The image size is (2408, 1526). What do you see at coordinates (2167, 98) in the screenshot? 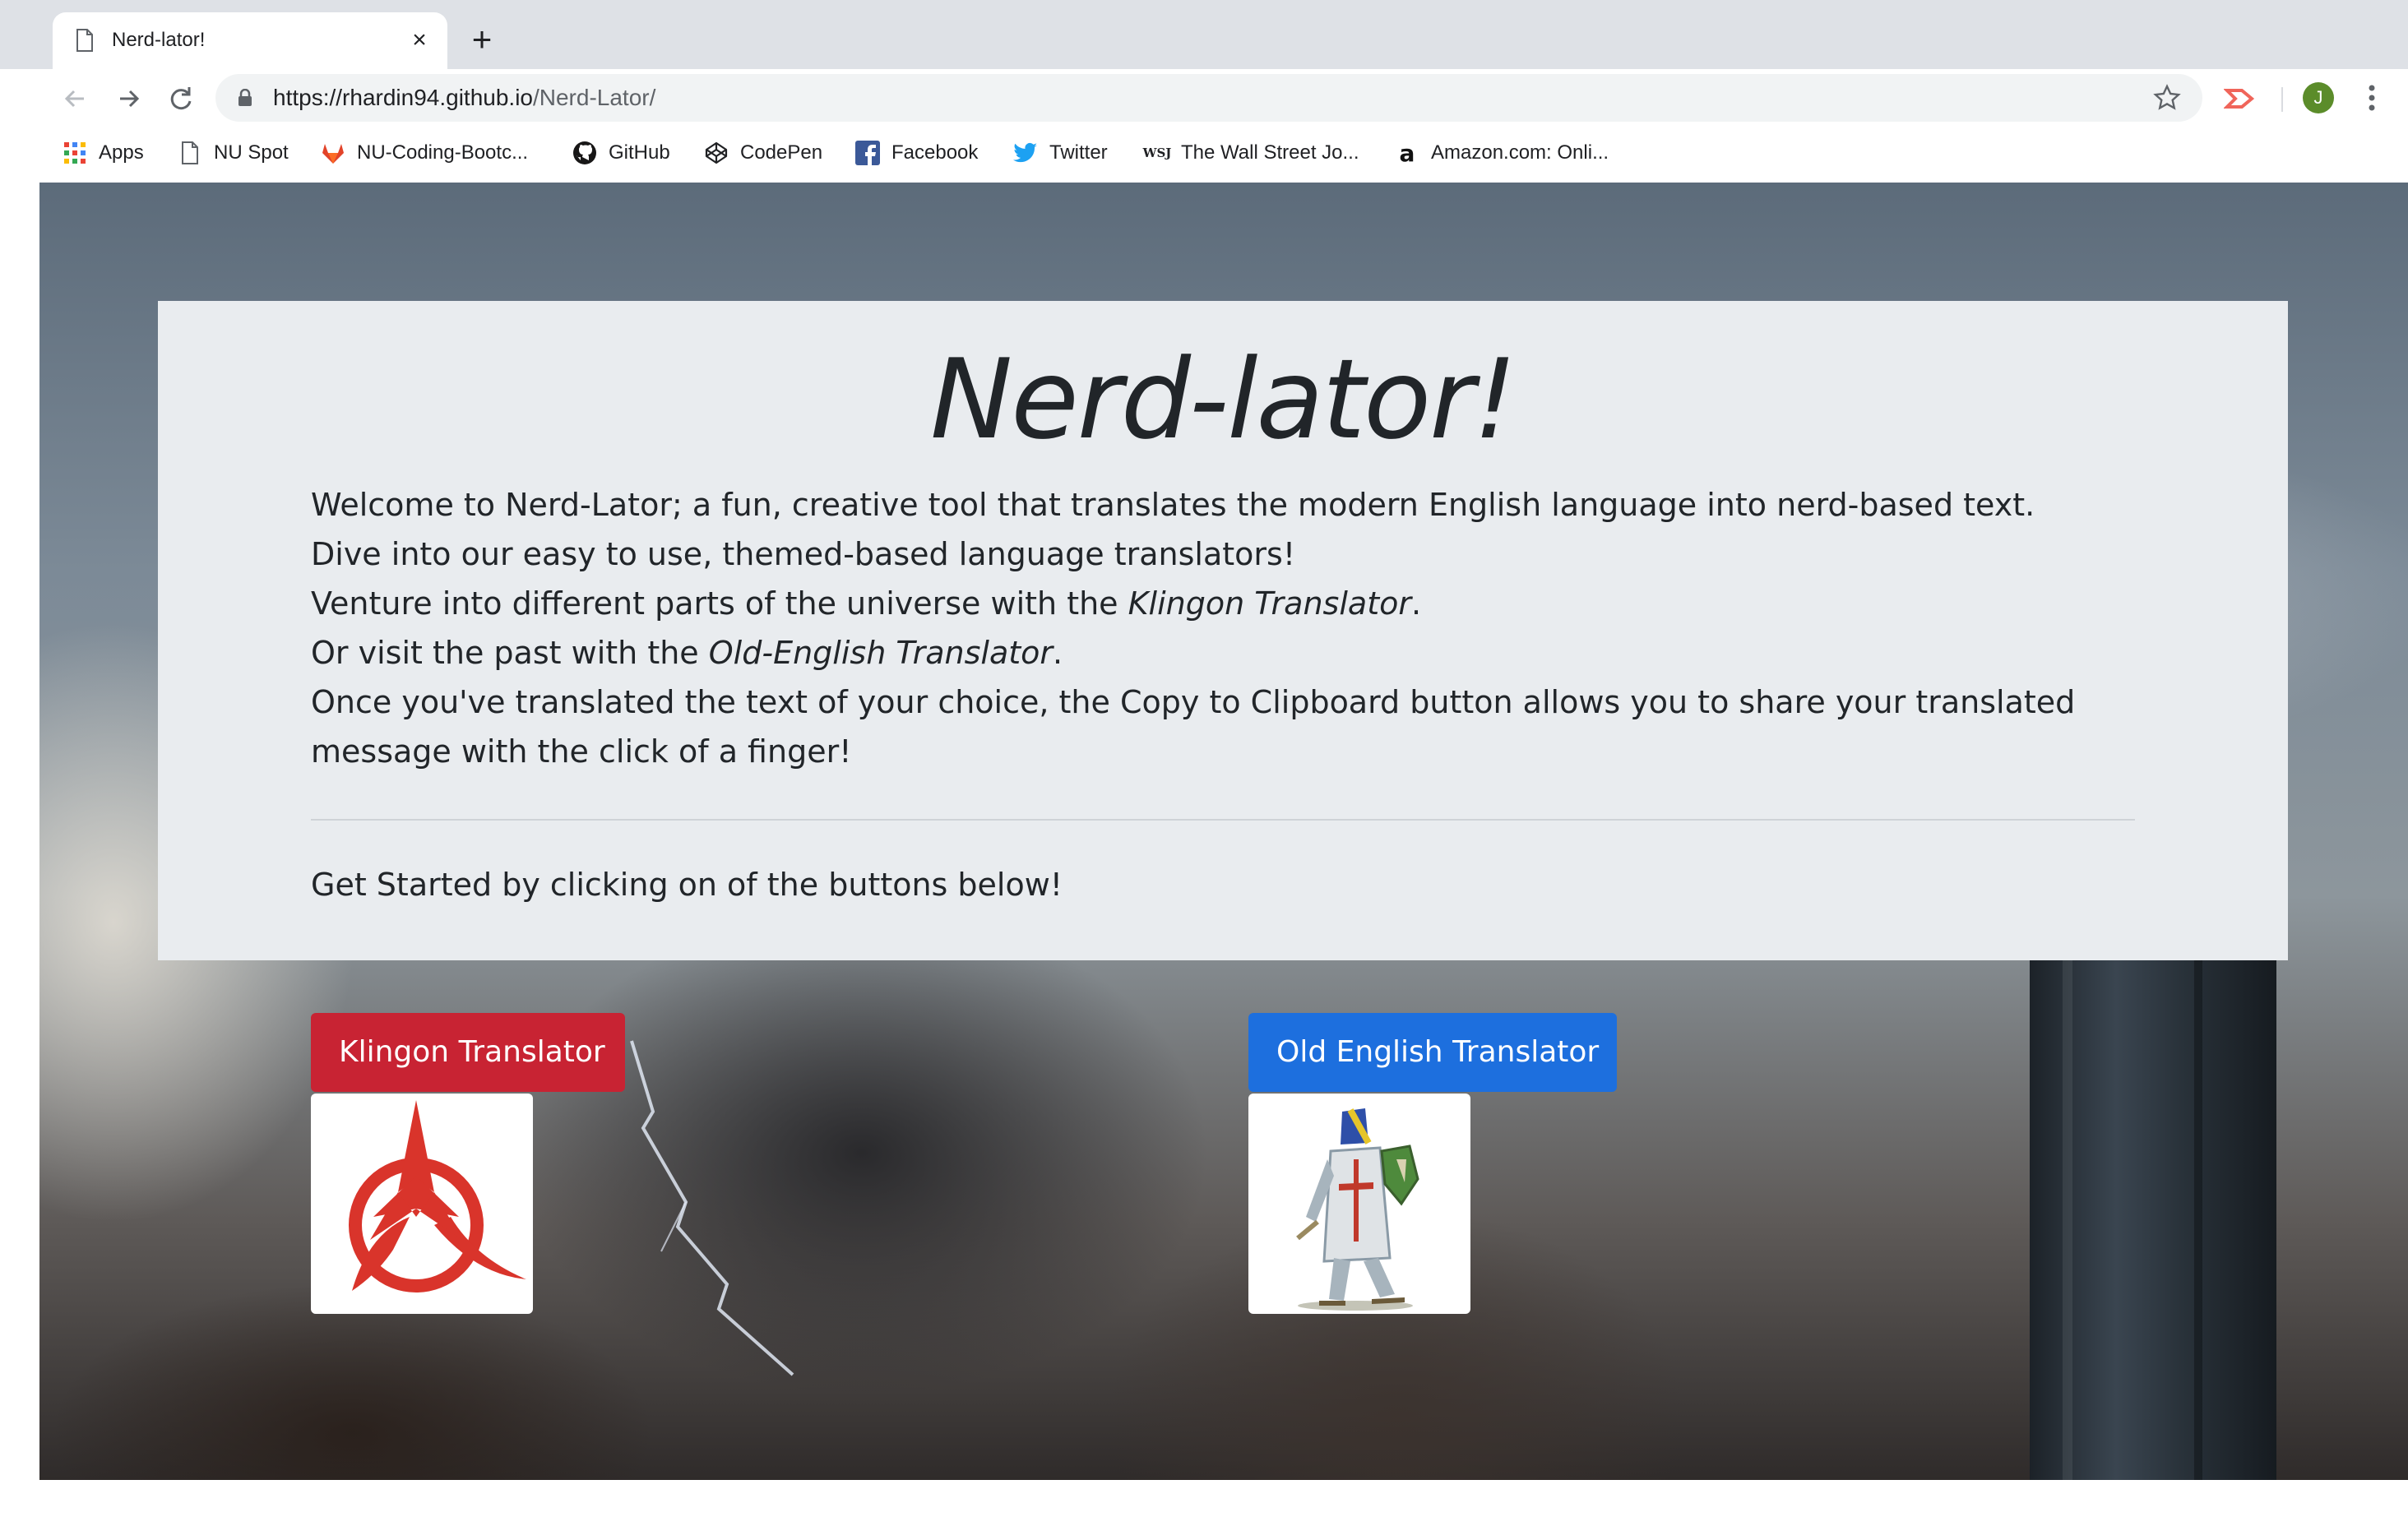
I see `bookmark-star-icon` at bounding box center [2167, 98].